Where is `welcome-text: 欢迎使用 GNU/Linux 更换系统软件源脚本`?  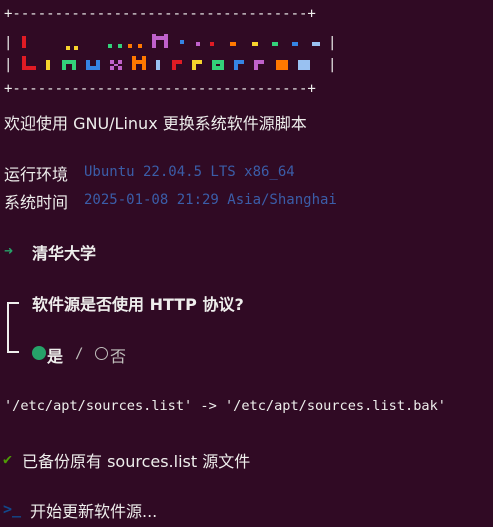
welcome-text: 欢迎使用 GNU/Linux 更换系统软件源脚本 is located at coordinates (155, 123).